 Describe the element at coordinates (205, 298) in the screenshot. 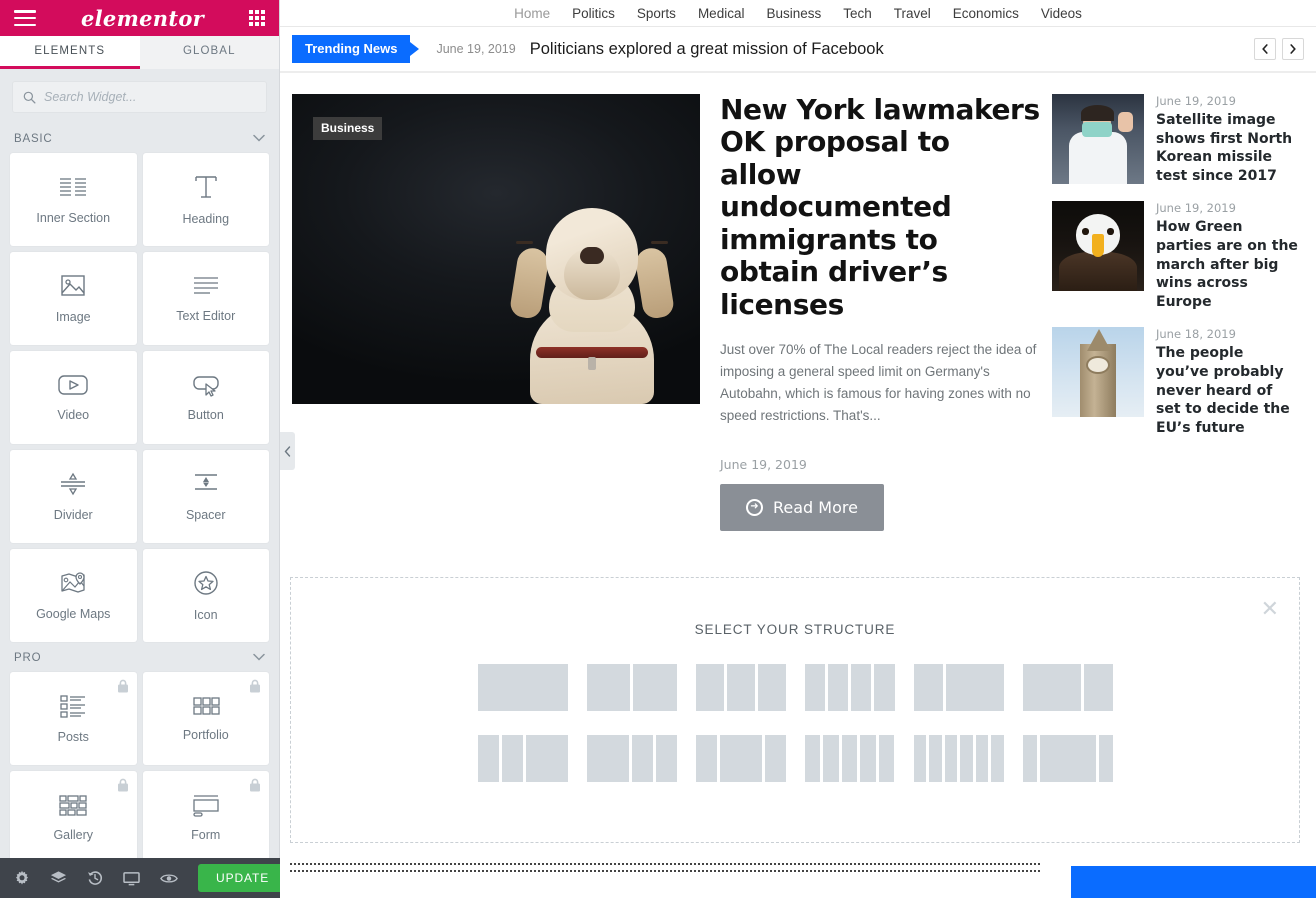

I see `widget-text-editor: Text Editor` at that location.